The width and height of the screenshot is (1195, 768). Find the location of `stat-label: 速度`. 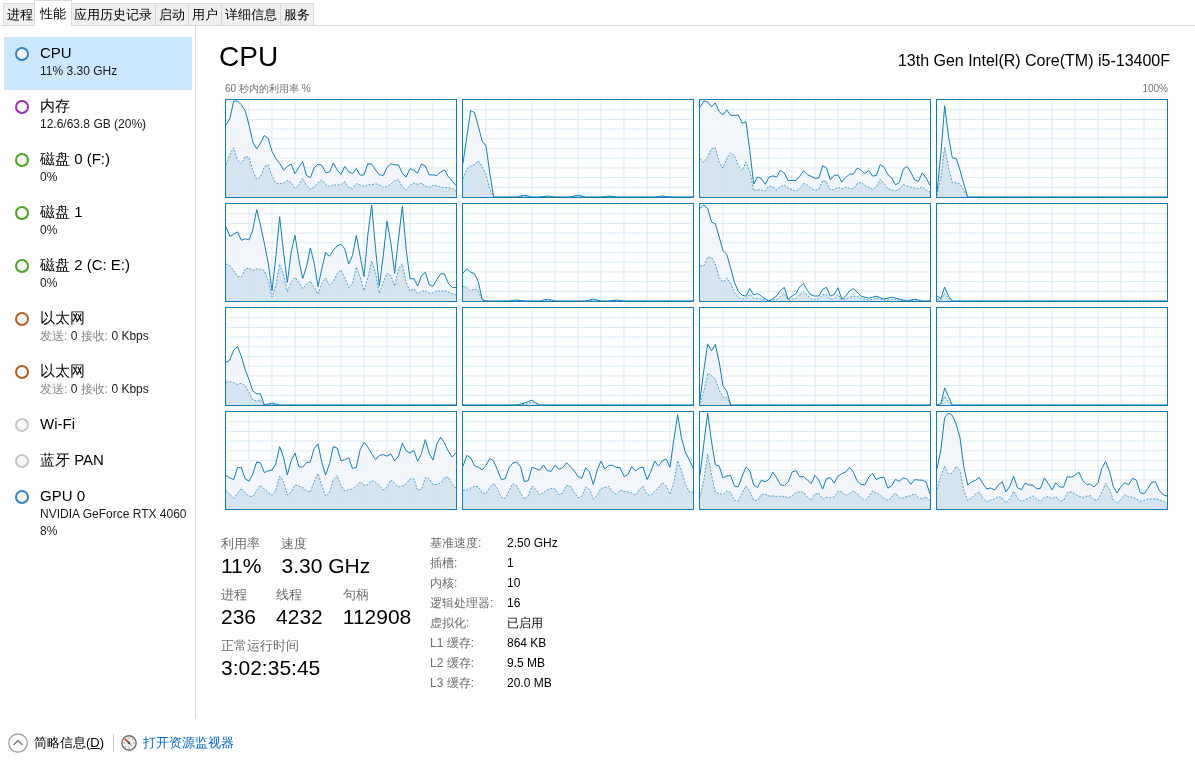

stat-label: 速度 is located at coordinates (295, 544).